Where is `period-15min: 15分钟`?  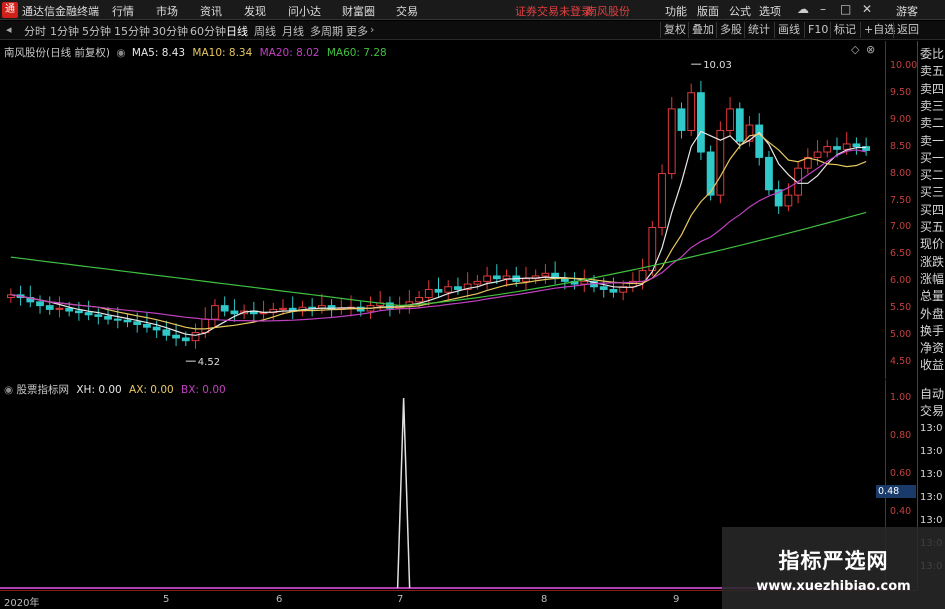
period-15min: 15分钟 is located at coordinates (132, 31).